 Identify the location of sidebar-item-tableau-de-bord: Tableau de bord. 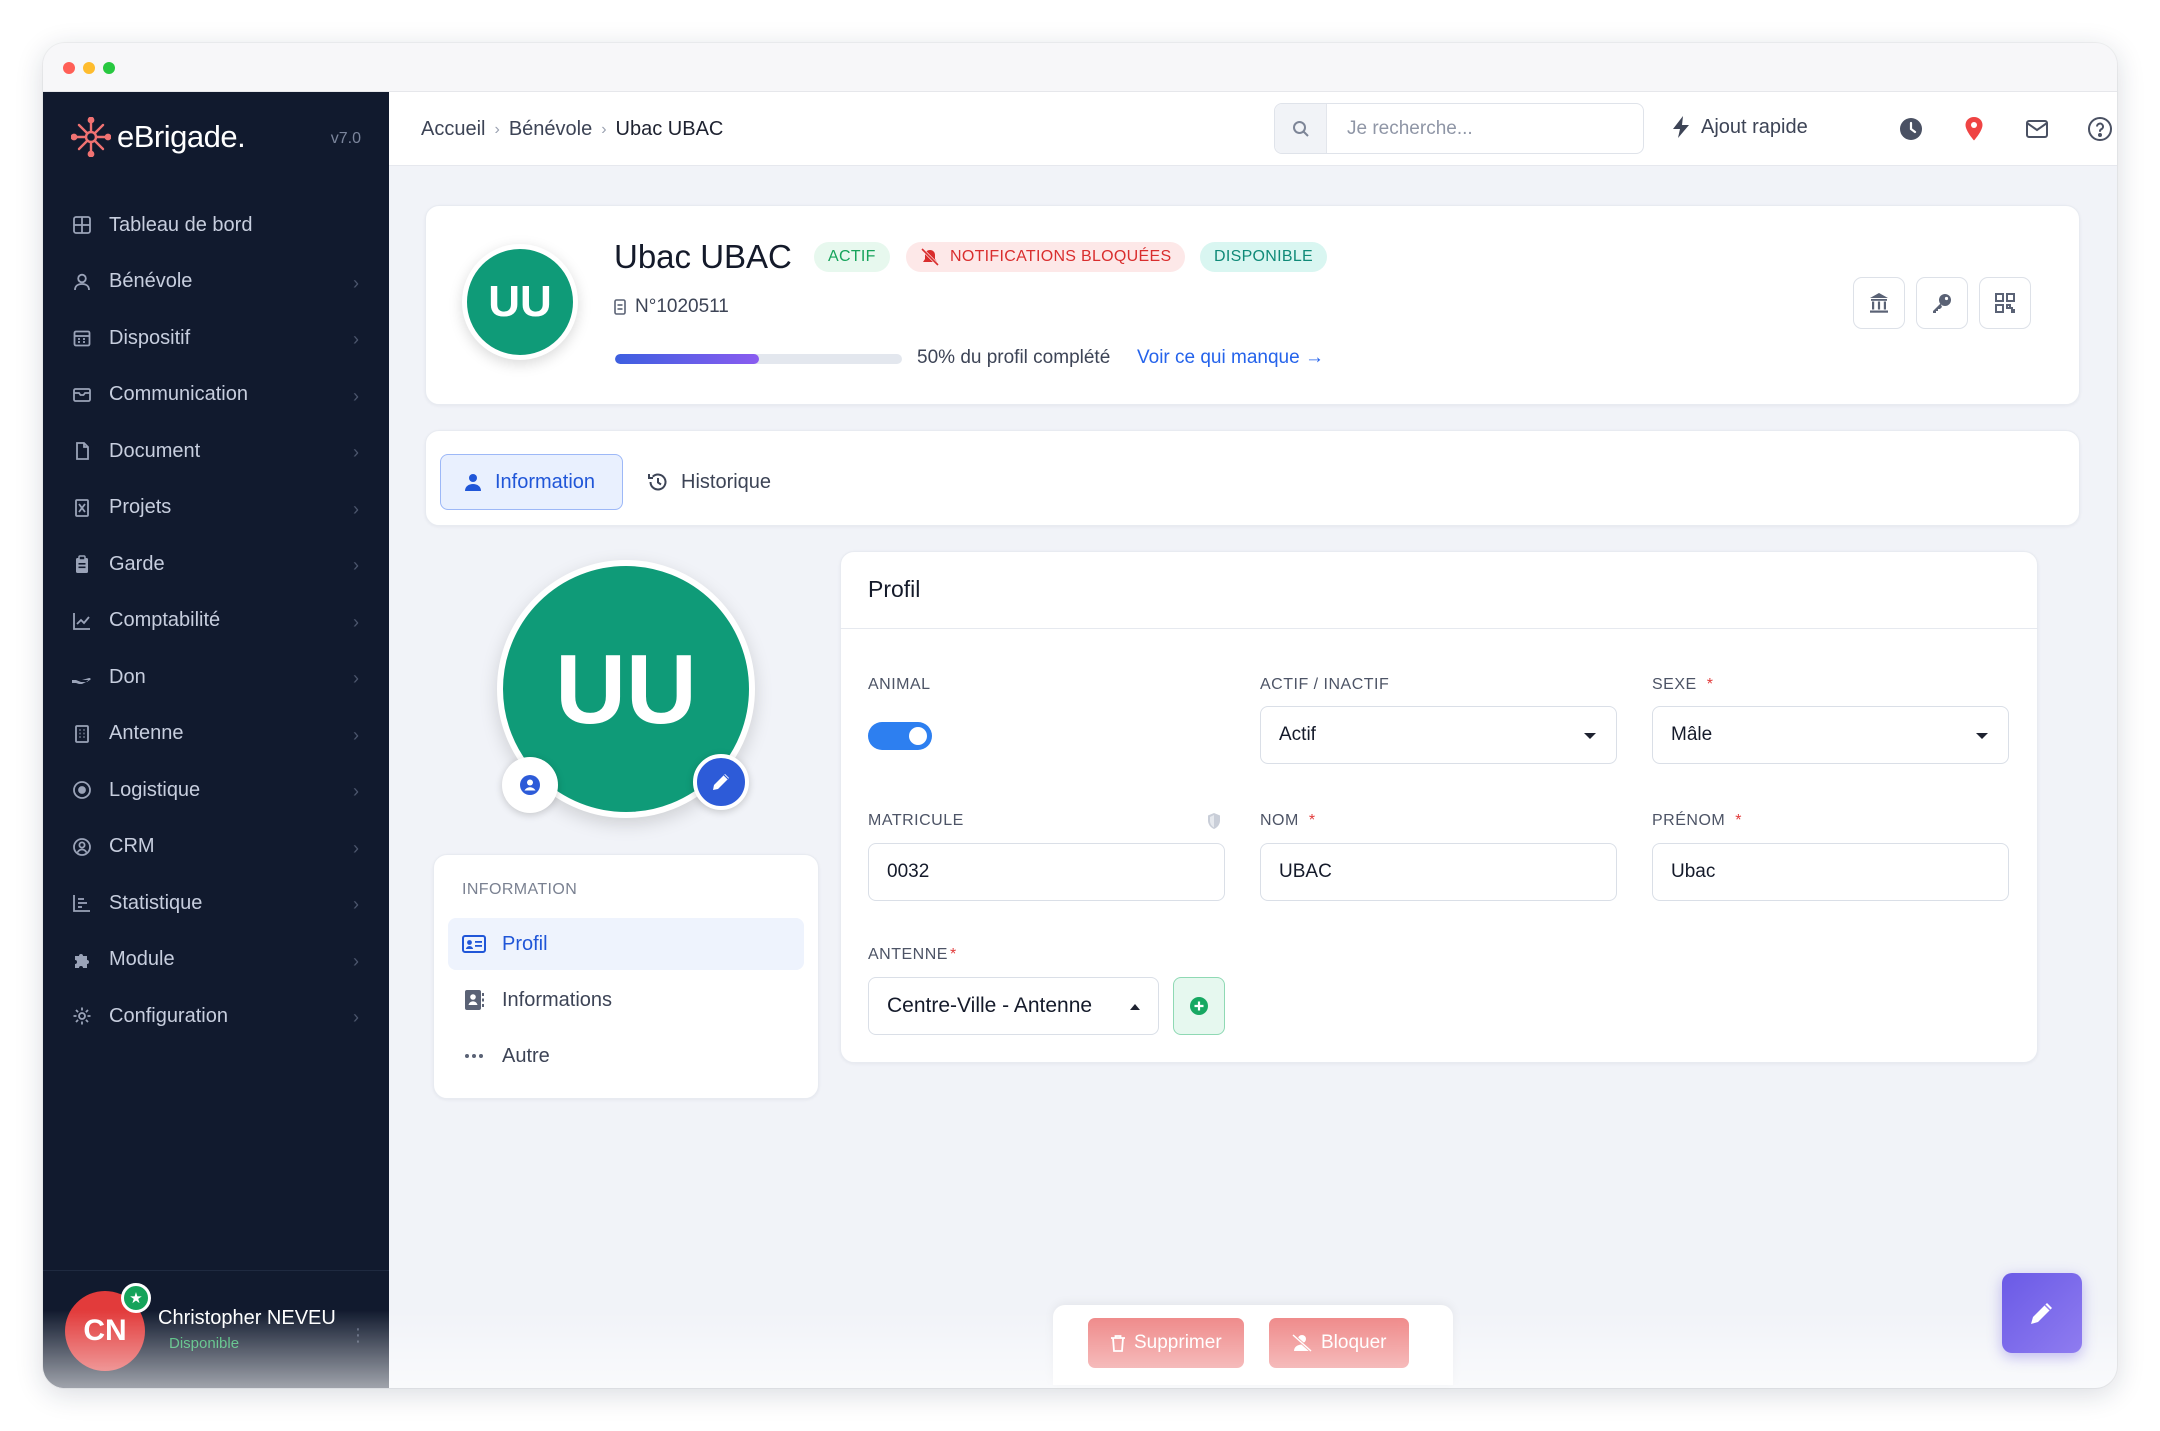
(216, 225).